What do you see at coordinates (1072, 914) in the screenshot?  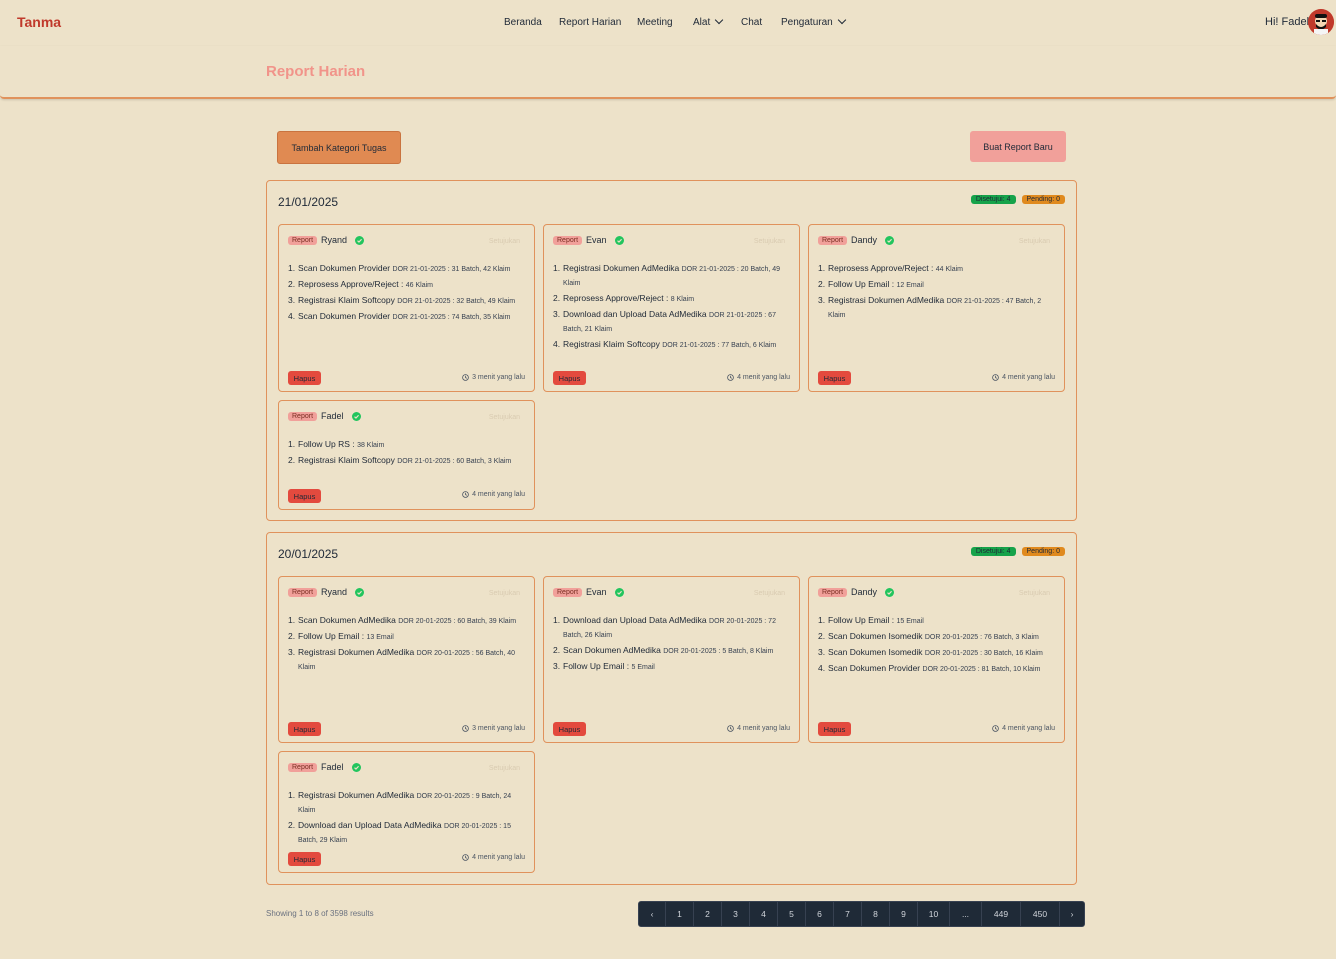 I see `next-page-button: ›` at bounding box center [1072, 914].